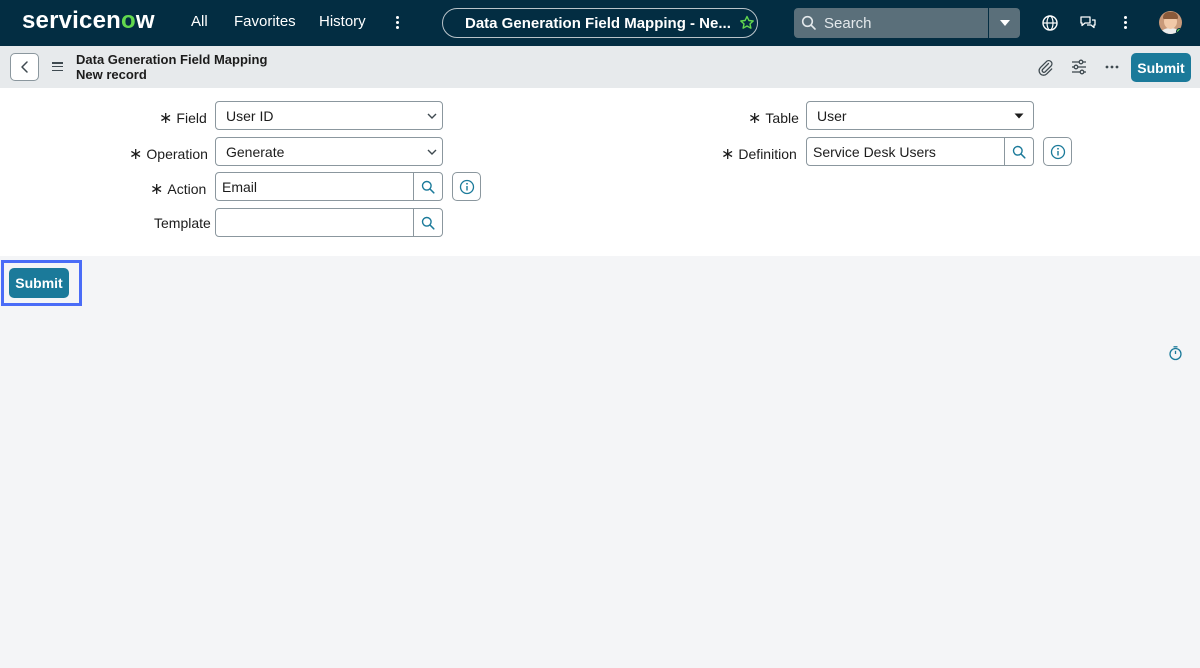 The image size is (1200, 668). Describe the element at coordinates (1045, 67) in the screenshot. I see `attachment-icon` at that location.